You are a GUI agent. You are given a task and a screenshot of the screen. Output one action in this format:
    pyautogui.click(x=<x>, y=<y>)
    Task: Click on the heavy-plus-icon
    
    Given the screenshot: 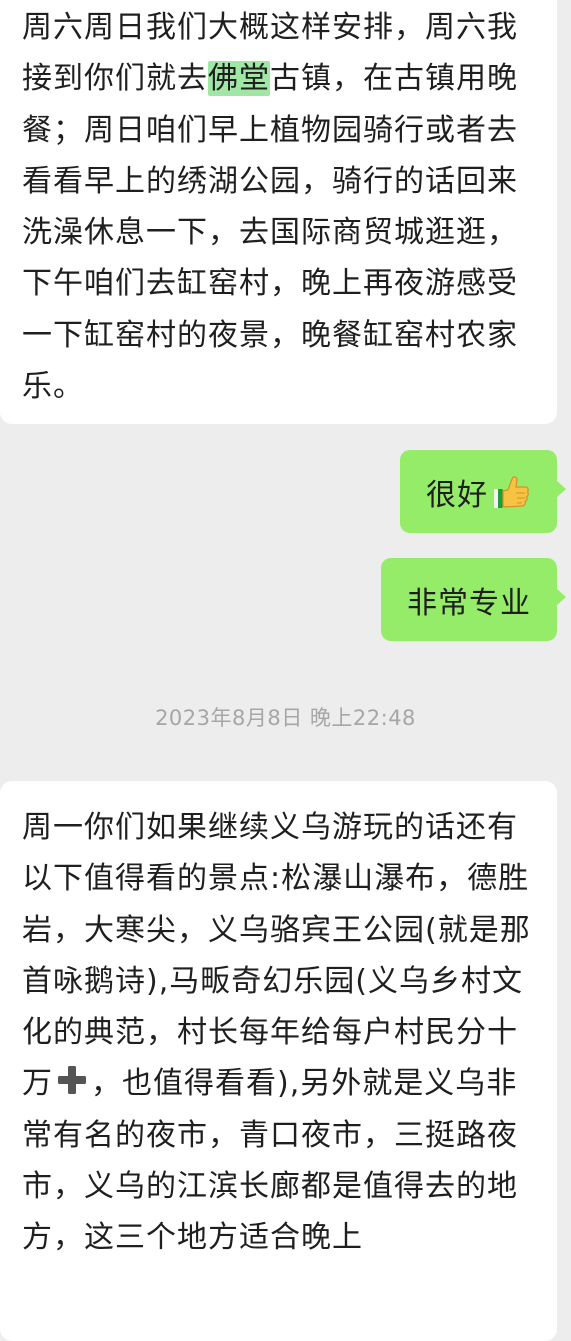 What is the action you would take?
    pyautogui.click(x=72, y=1080)
    